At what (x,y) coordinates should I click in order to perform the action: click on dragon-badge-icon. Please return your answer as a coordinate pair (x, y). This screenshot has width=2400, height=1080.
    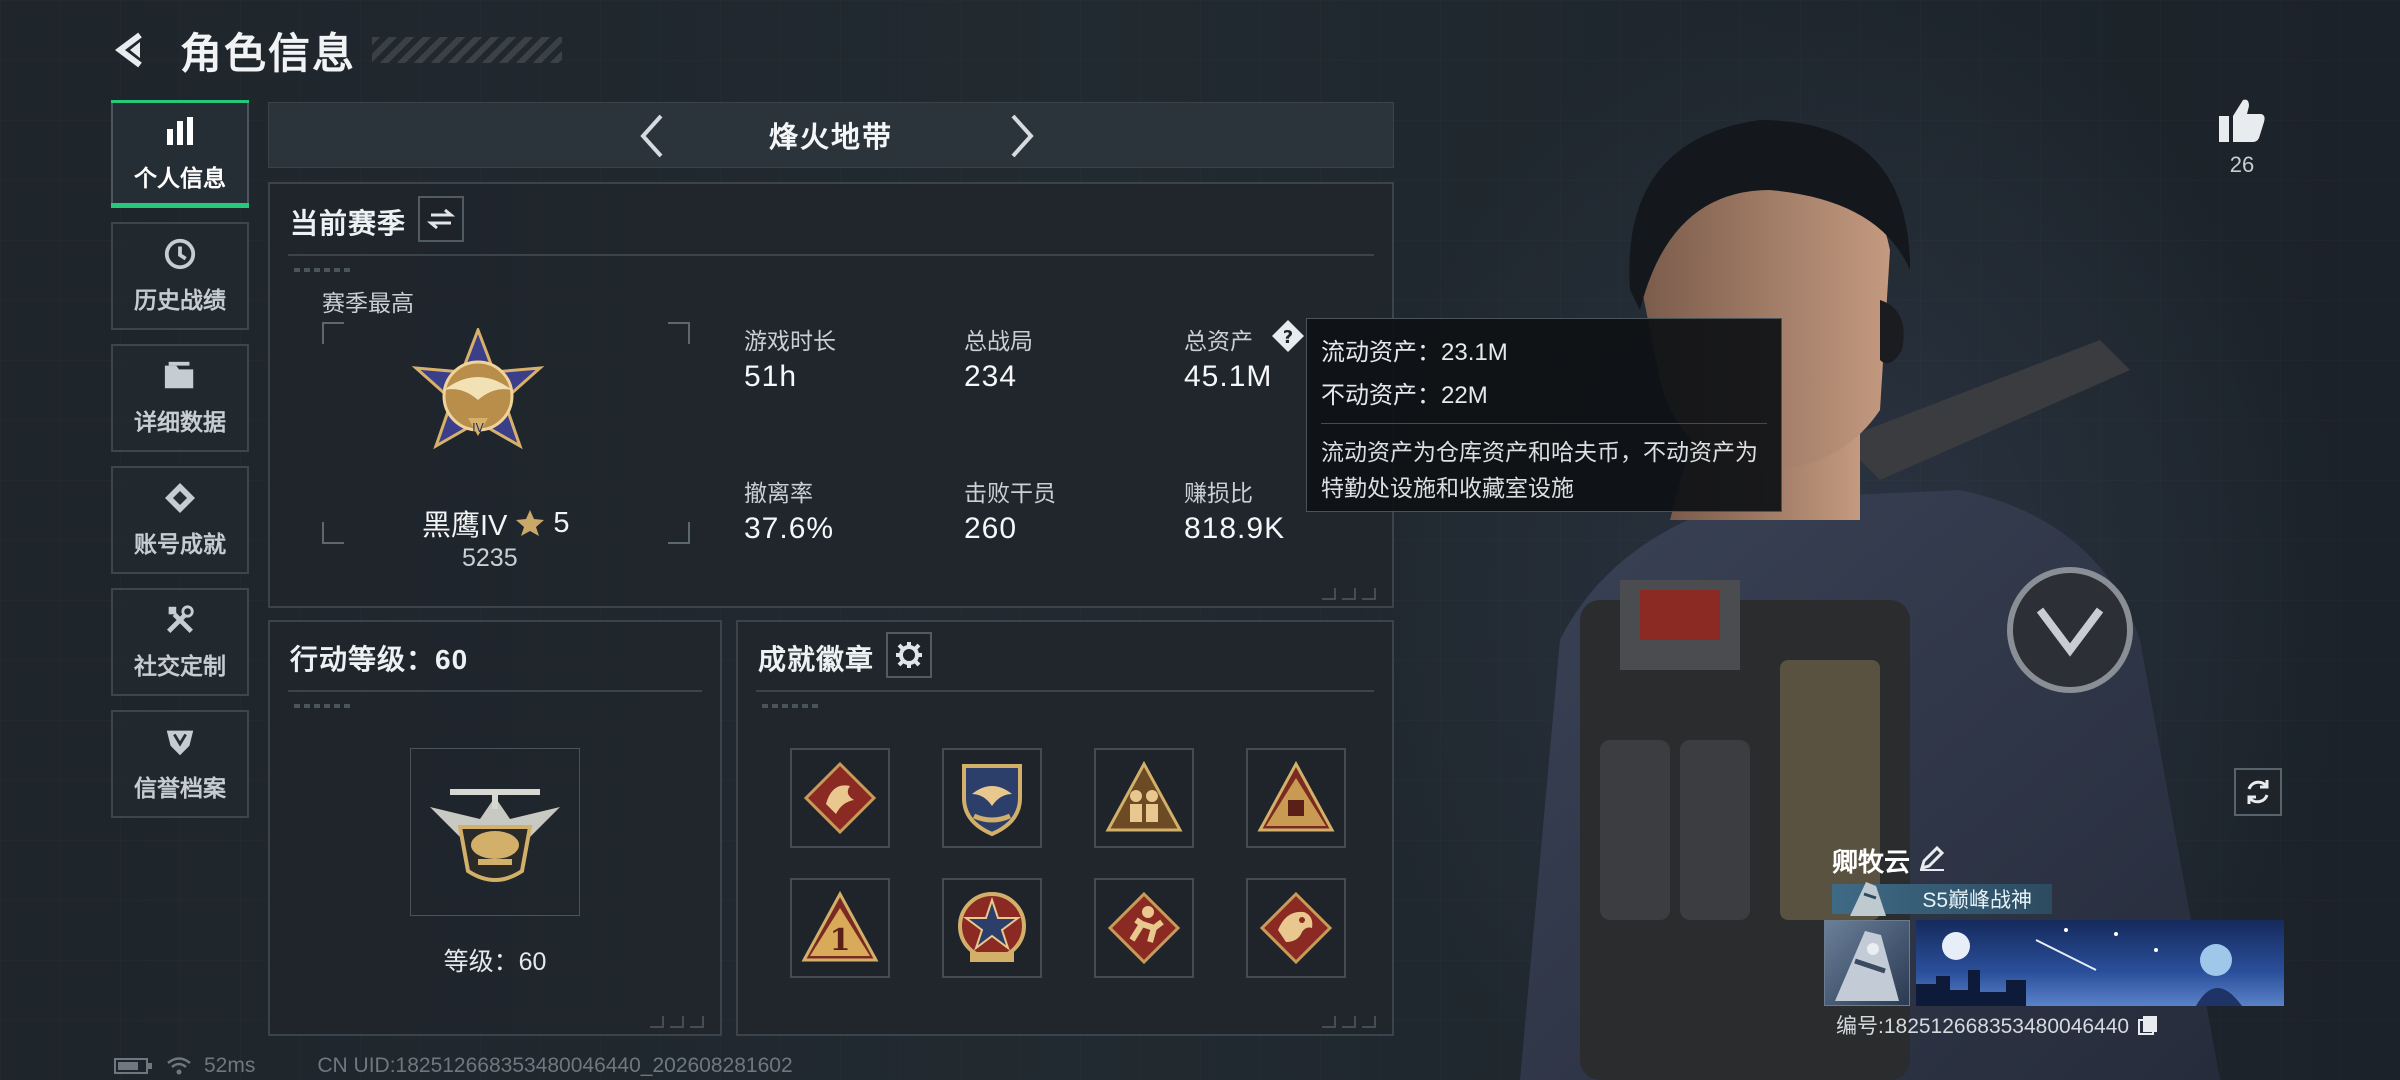
    Looking at the image, I should click on (840, 798).